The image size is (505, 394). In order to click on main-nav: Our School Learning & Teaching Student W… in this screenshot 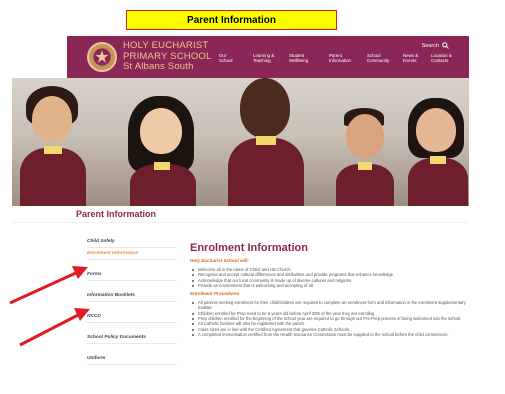, I will do `click(268, 63)`.